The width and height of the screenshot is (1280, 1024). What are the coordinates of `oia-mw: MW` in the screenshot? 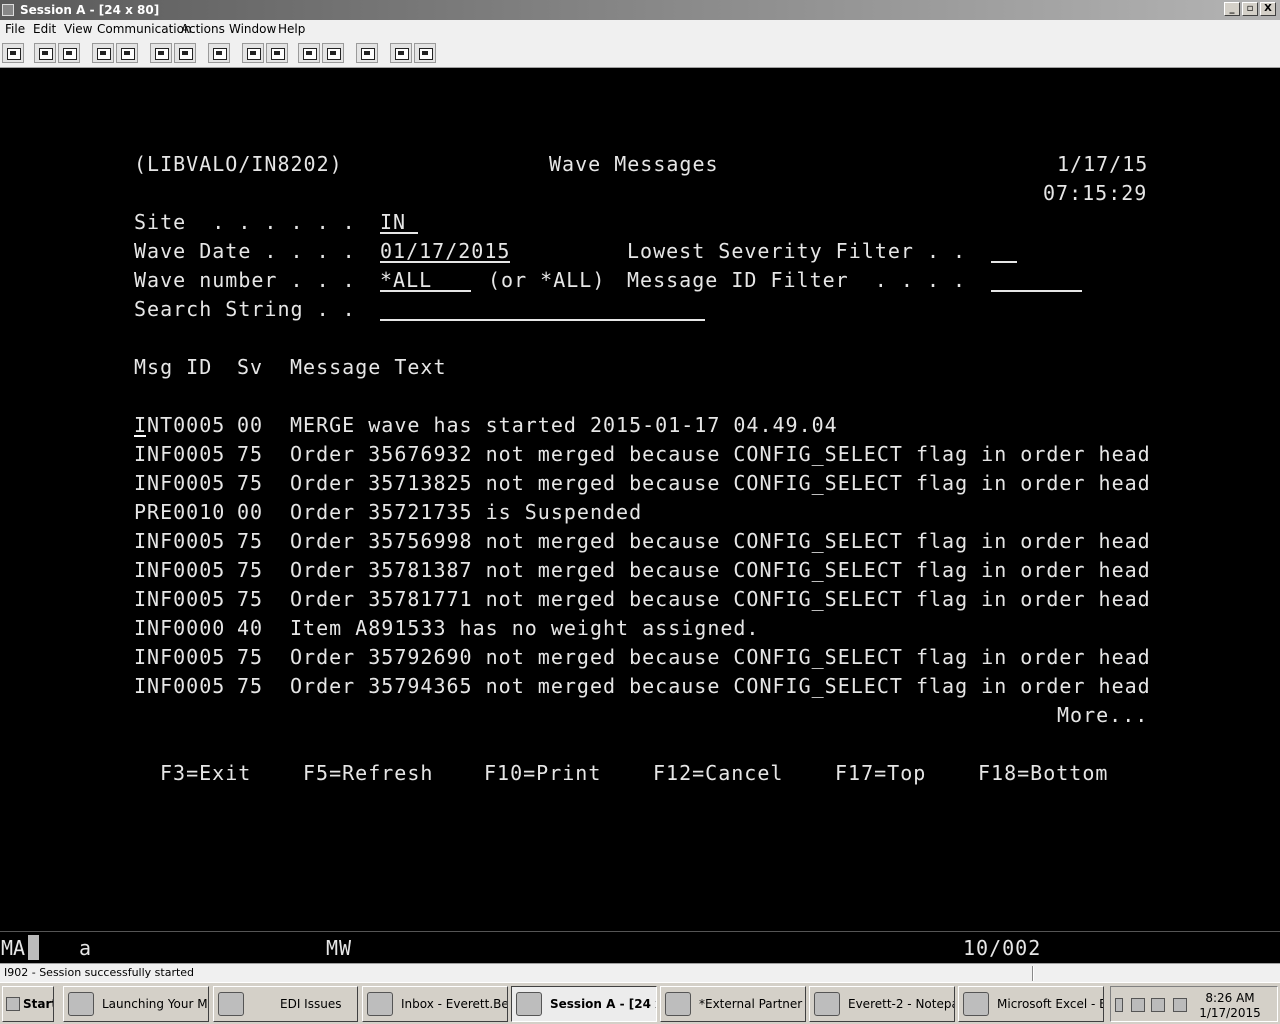 It's located at (339, 948).